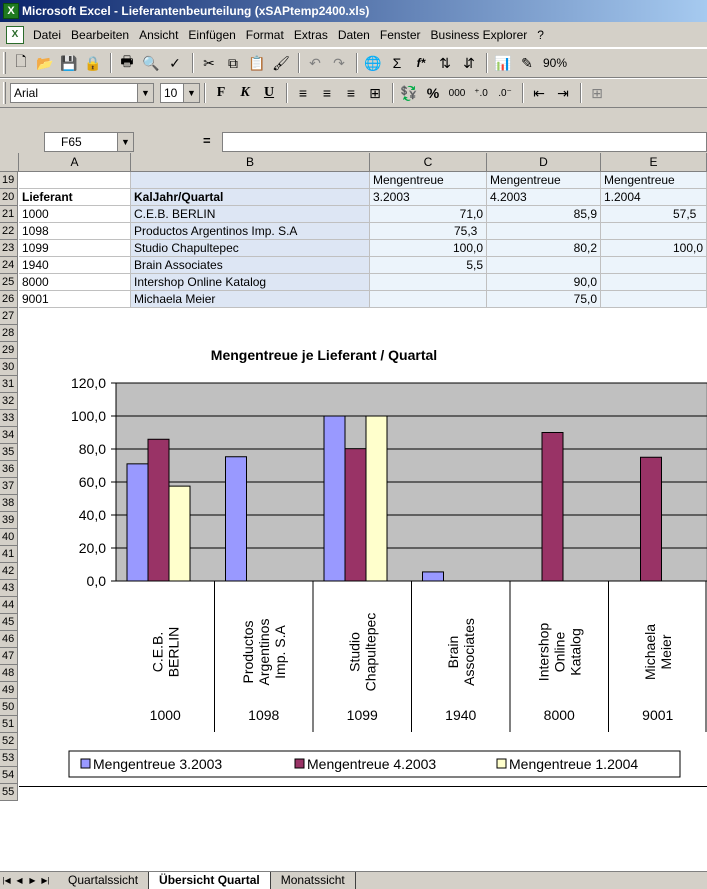 This screenshot has width=707, height=889. I want to click on row-header-21: 21, so click(9, 214).